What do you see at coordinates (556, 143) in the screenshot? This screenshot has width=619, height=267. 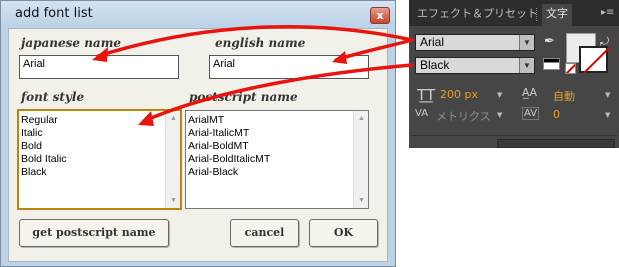 I see `bottom-field` at bounding box center [556, 143].